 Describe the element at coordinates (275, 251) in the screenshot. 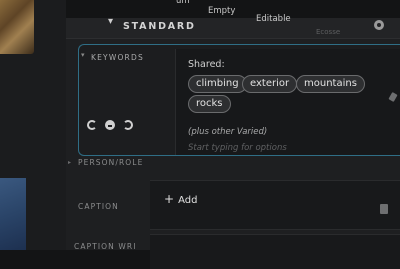

I see `caption-field` at that location.